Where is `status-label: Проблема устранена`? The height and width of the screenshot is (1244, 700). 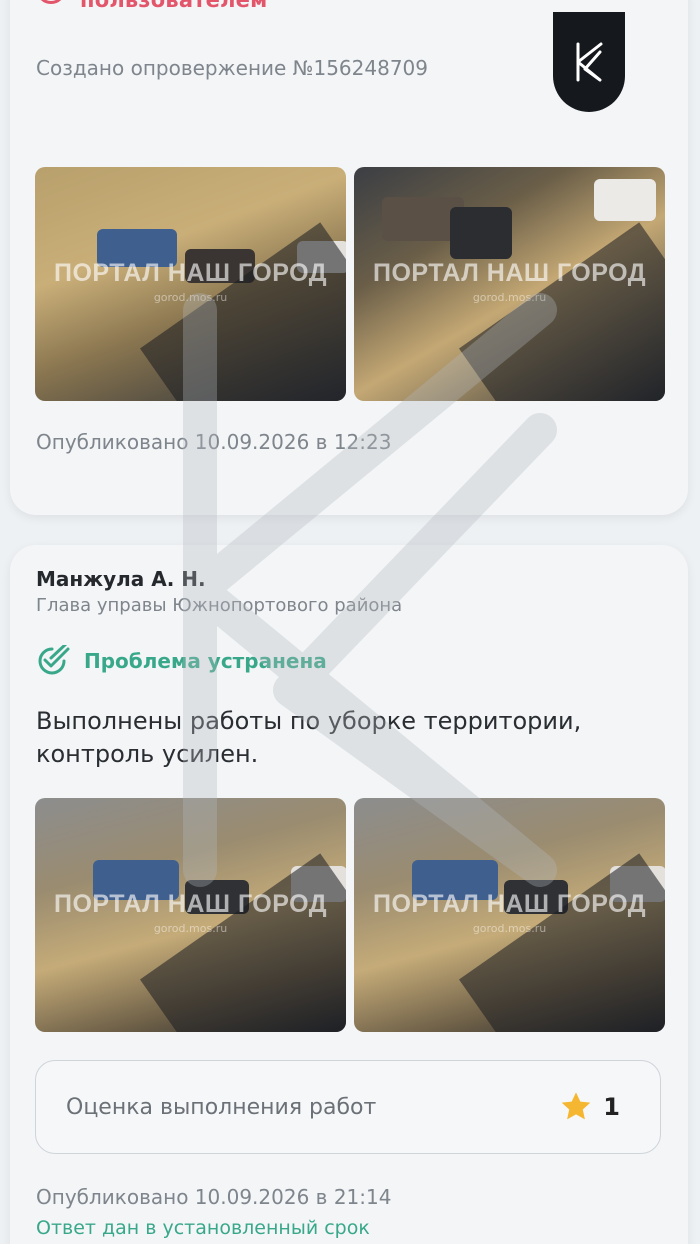 status-label: Проблема устранена is located at coordinates (205, 661).